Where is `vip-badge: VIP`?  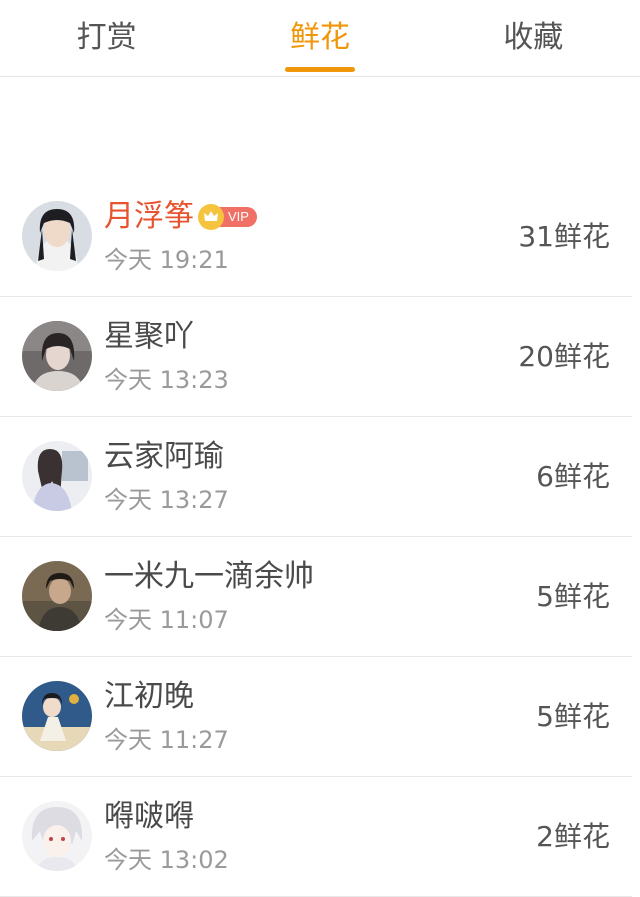
vip-badge: VIP is located at coordinates (227, 217).